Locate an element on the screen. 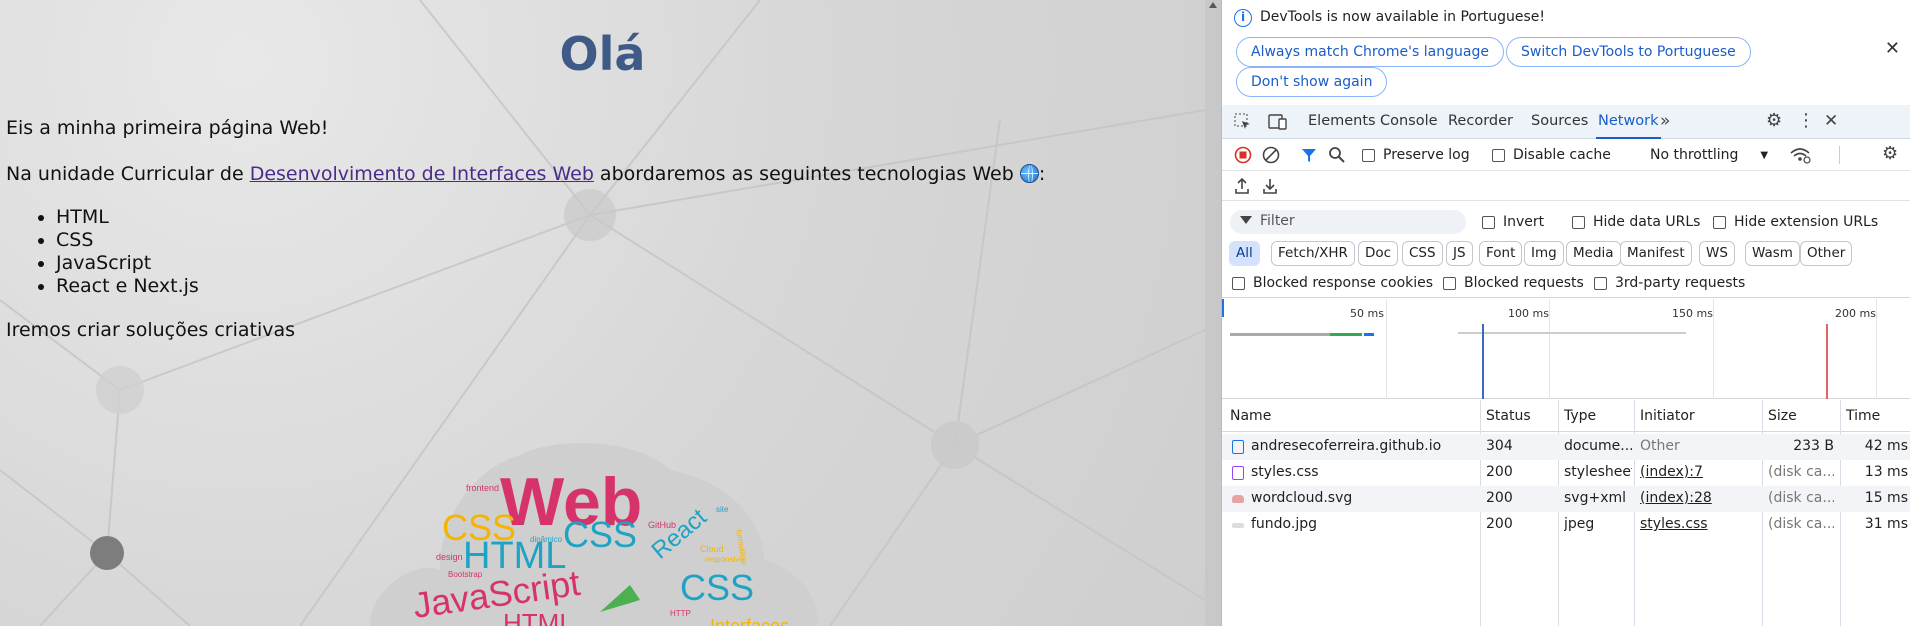 The image size is (1910, 626). tab-console: Console is located at coordinates (1409, 122).